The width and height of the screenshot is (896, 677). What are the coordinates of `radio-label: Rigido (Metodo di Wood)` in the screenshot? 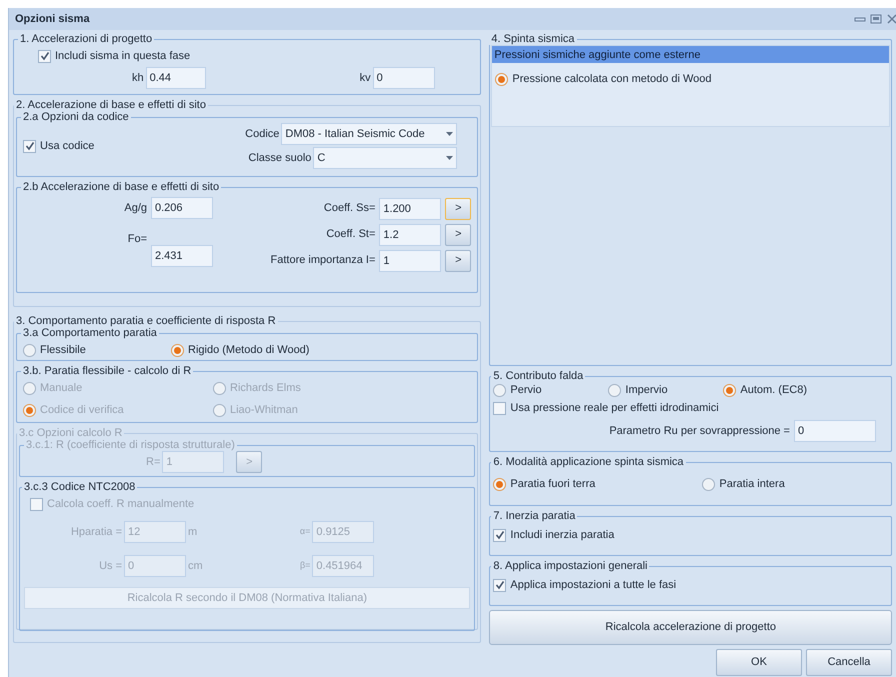 It's located at (249, 350).